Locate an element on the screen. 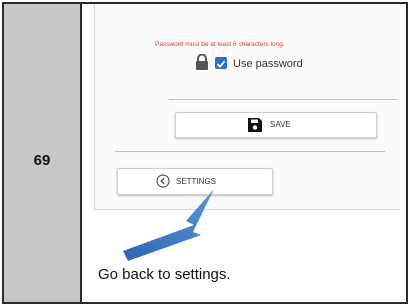  step-number: 69 is located at coordinates (42, 160).